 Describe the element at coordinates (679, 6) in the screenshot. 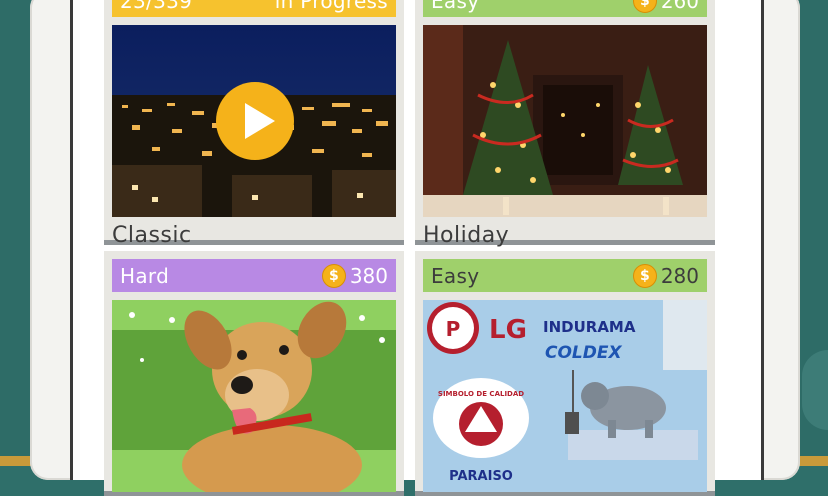

I see `coin-amount: 260` at that location.